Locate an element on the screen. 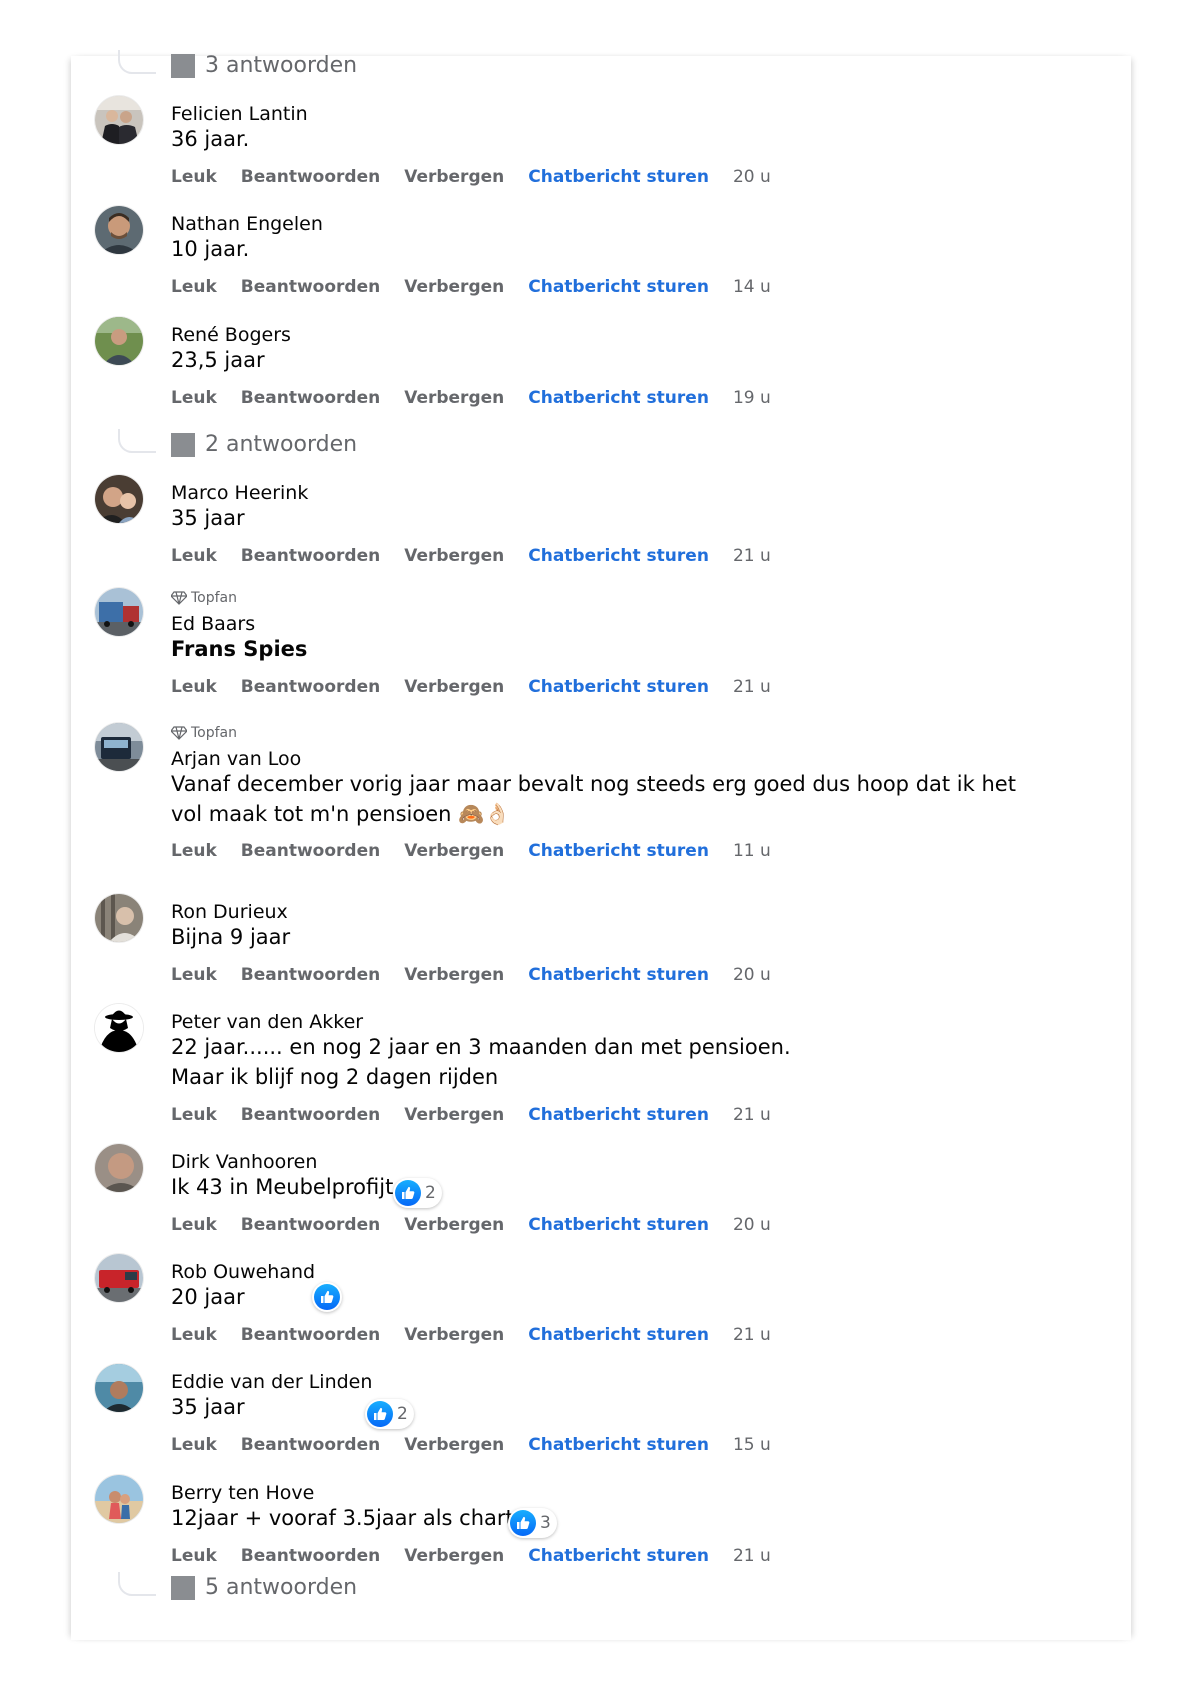  commenter-name: Nathan Engelen is located at coordinates (247, 224).